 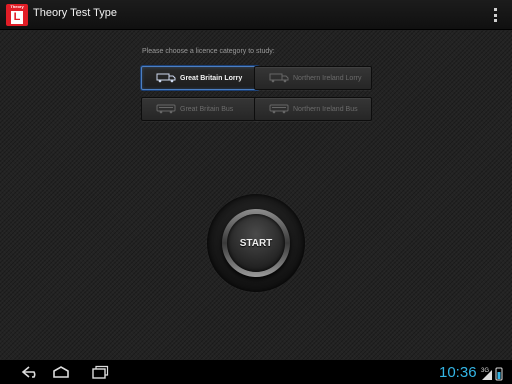 What do you see at coordinates (61, 372) in the screenshot?
I see `home-icon` at bounding box center [61, 372].